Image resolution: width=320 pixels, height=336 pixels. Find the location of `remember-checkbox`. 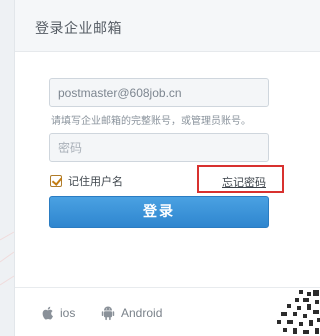

remember-checkbox is located at coordinates (56, 181).